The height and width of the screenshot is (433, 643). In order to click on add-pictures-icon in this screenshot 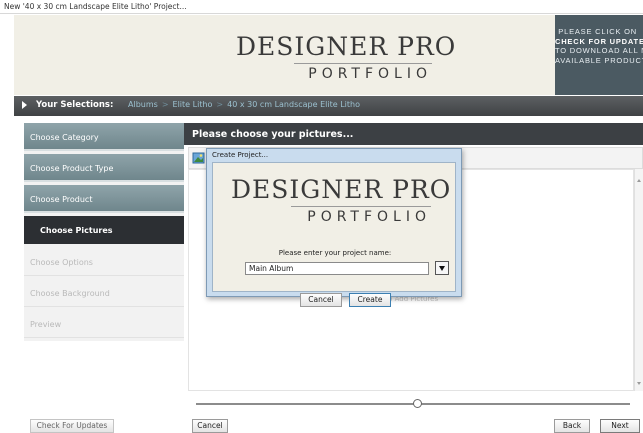, I will do `click(199, 158)`.